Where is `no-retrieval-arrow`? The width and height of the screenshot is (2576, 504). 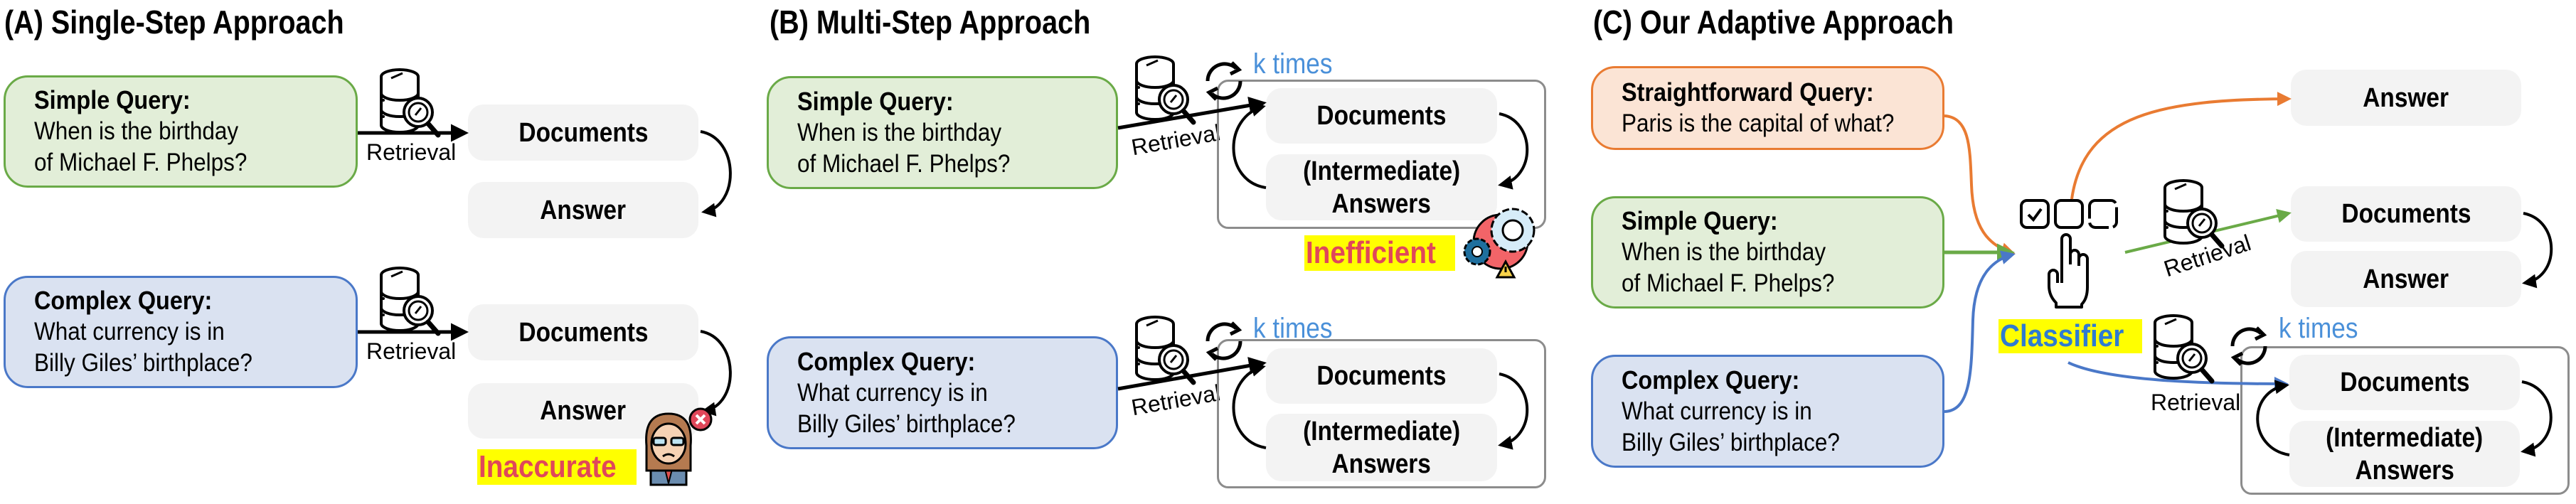 no-retrieval-arrow is located at coordinates (2181, 146).